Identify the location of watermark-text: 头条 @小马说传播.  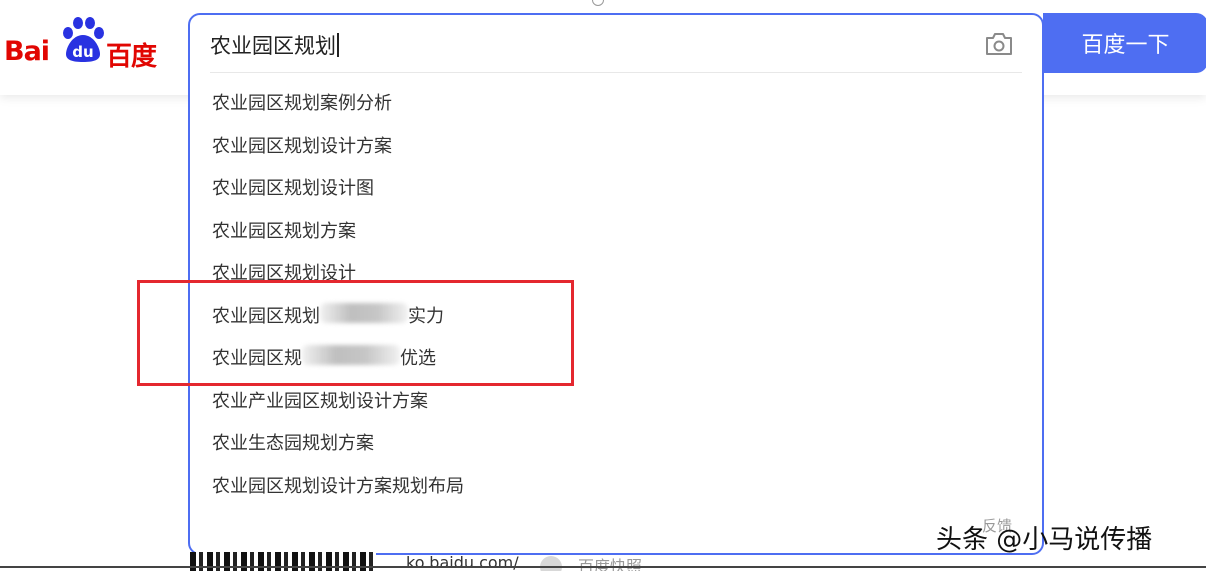
(1044, 540).